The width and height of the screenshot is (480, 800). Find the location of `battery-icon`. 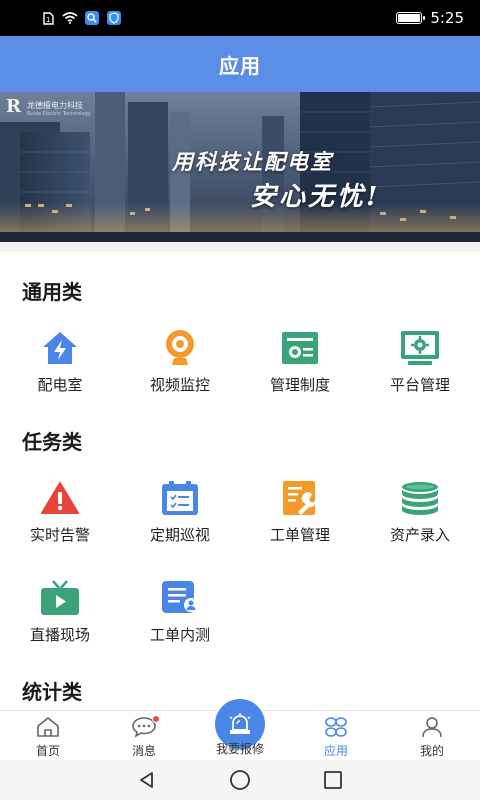

battery-icon is located at coordinates (411, 18).